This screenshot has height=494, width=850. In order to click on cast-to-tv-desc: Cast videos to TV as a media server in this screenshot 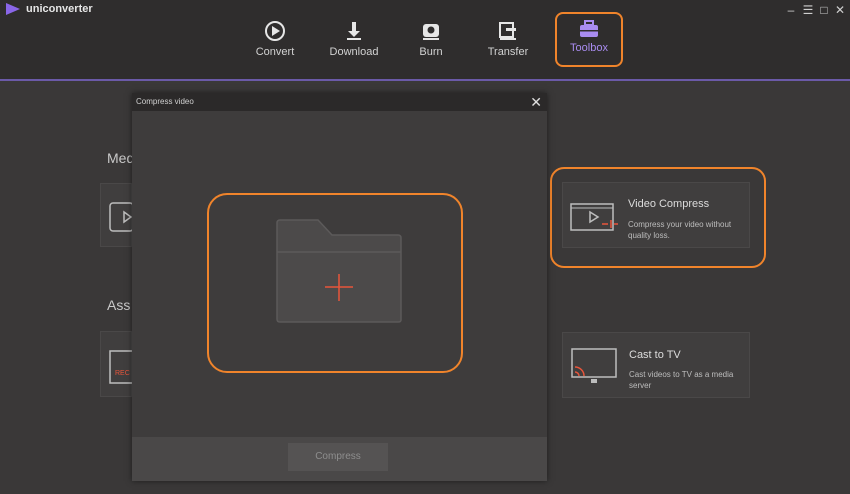, I will do `click(681, 380)`.